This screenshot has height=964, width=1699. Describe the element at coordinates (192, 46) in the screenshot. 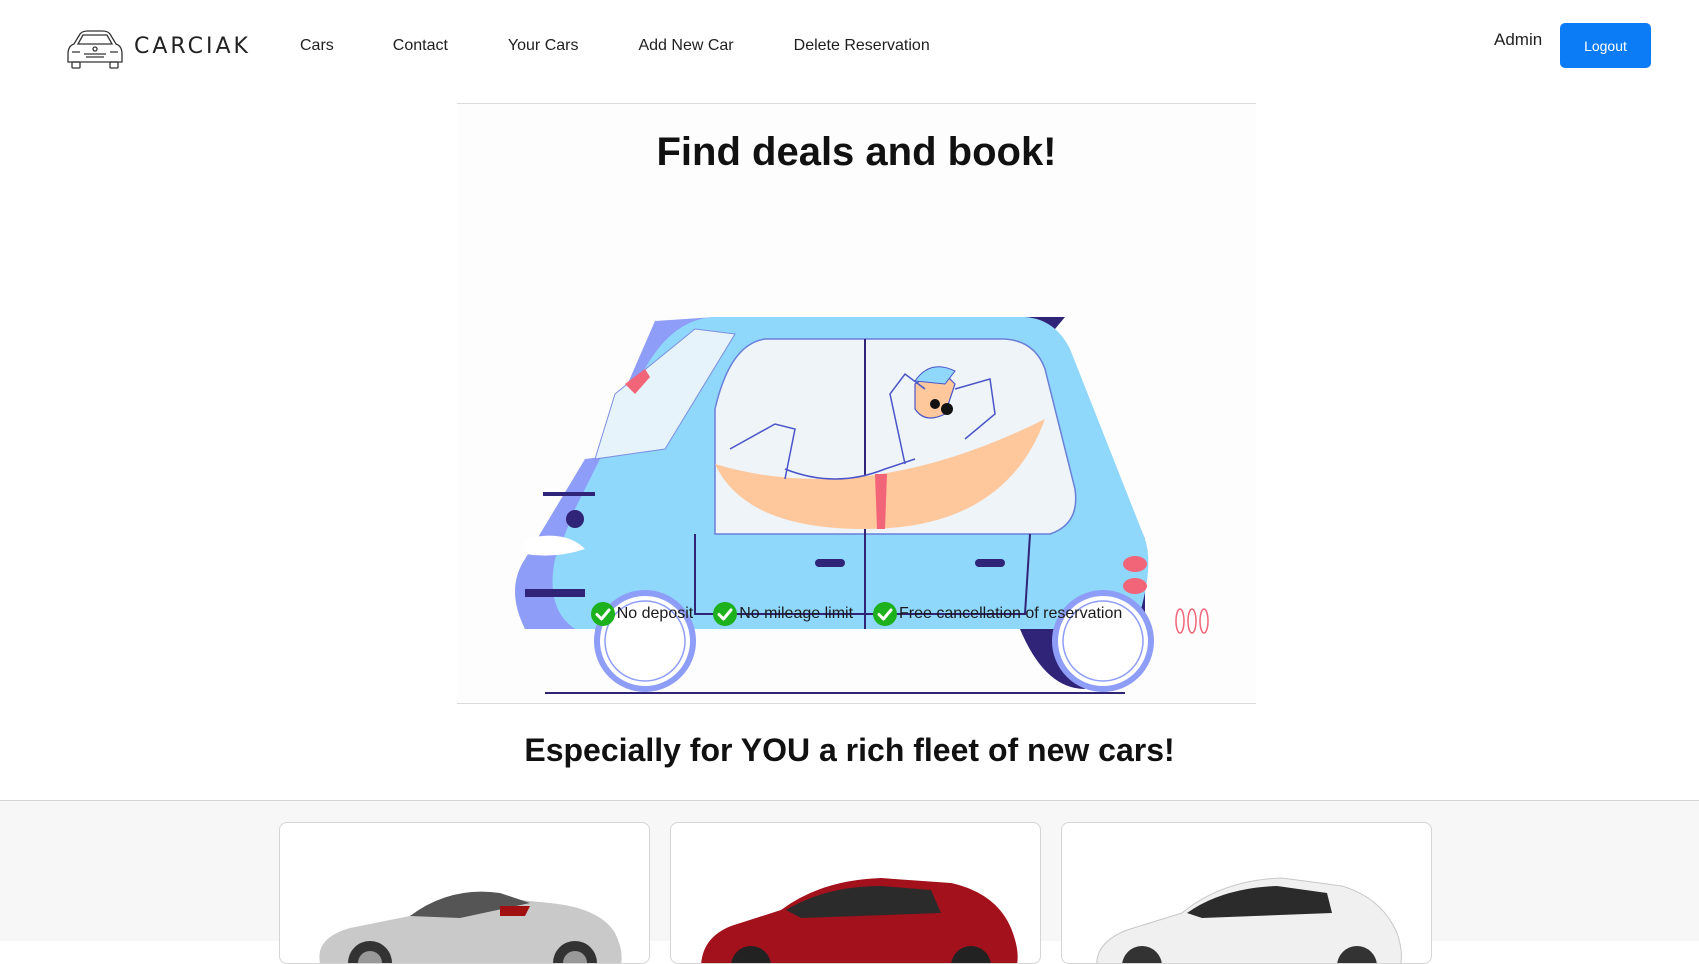

I see `brand-name: CARCIAK` at that location.